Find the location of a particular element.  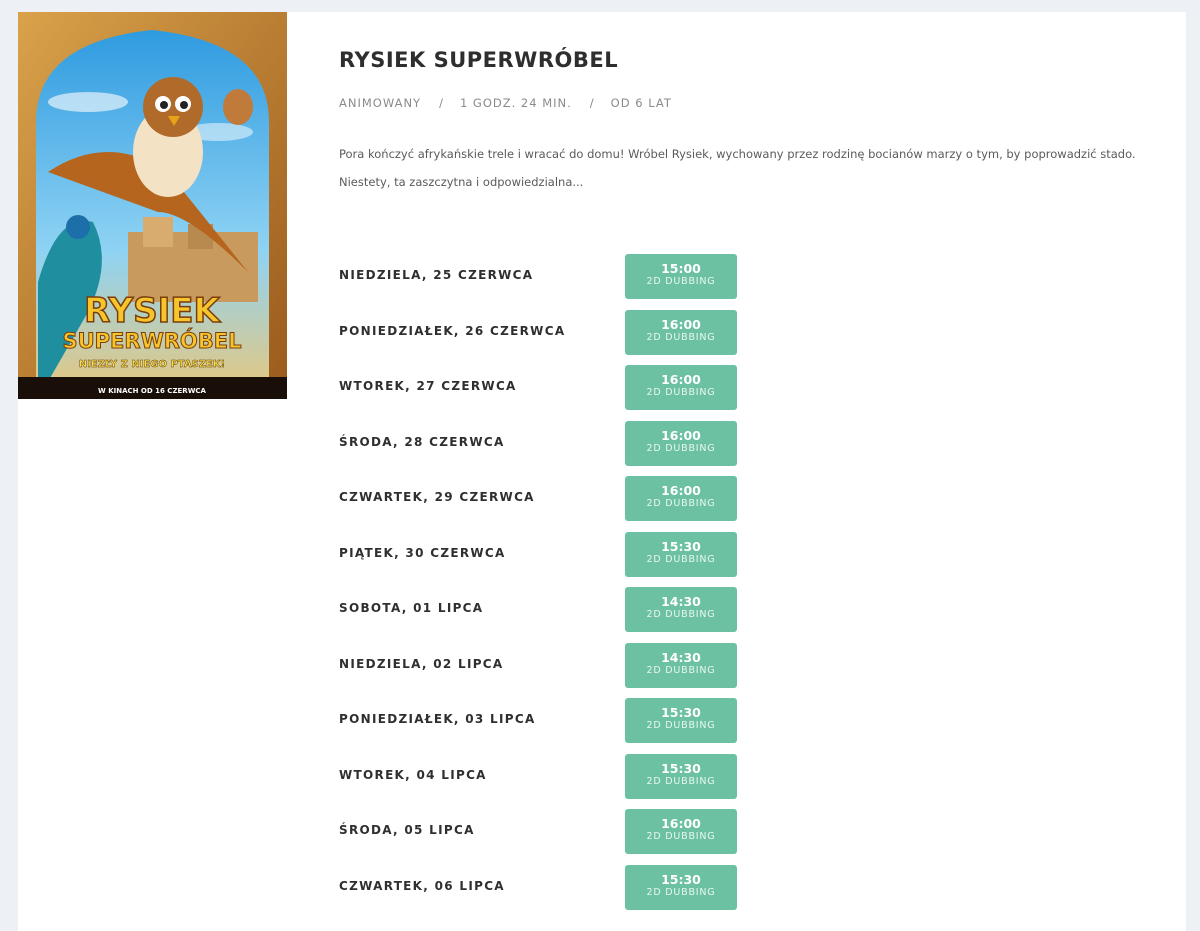

showtime-row: PIĄTEK, 30 CZERWCA 15:30 2D DUBBING is located at coordinates (589, 559).